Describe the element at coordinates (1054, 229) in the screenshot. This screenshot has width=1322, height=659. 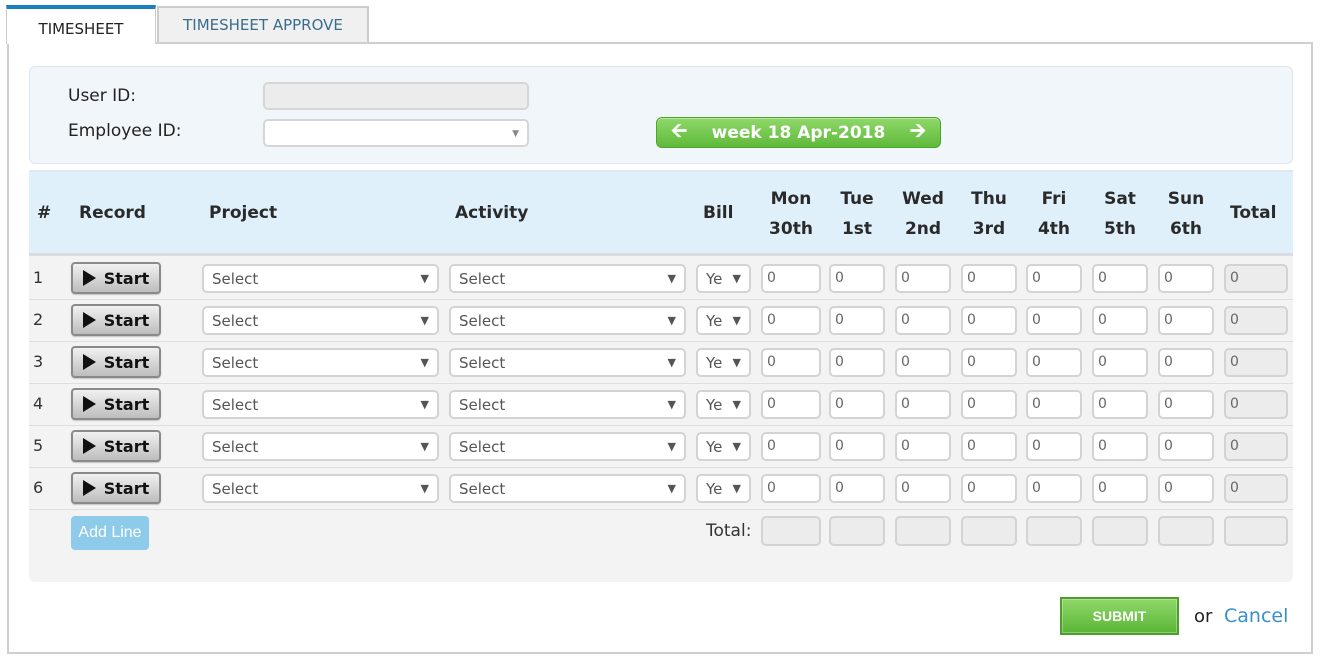
I see `header-day-date: 4th` at that location.